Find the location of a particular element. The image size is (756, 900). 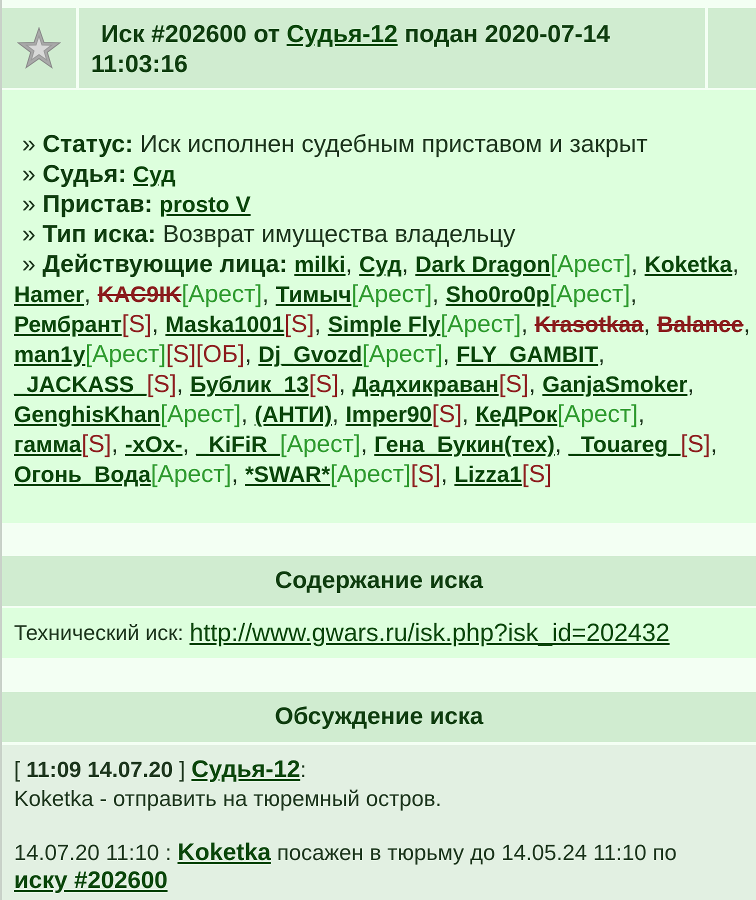

user-link: prosto V is located at coordinates (205, 204).